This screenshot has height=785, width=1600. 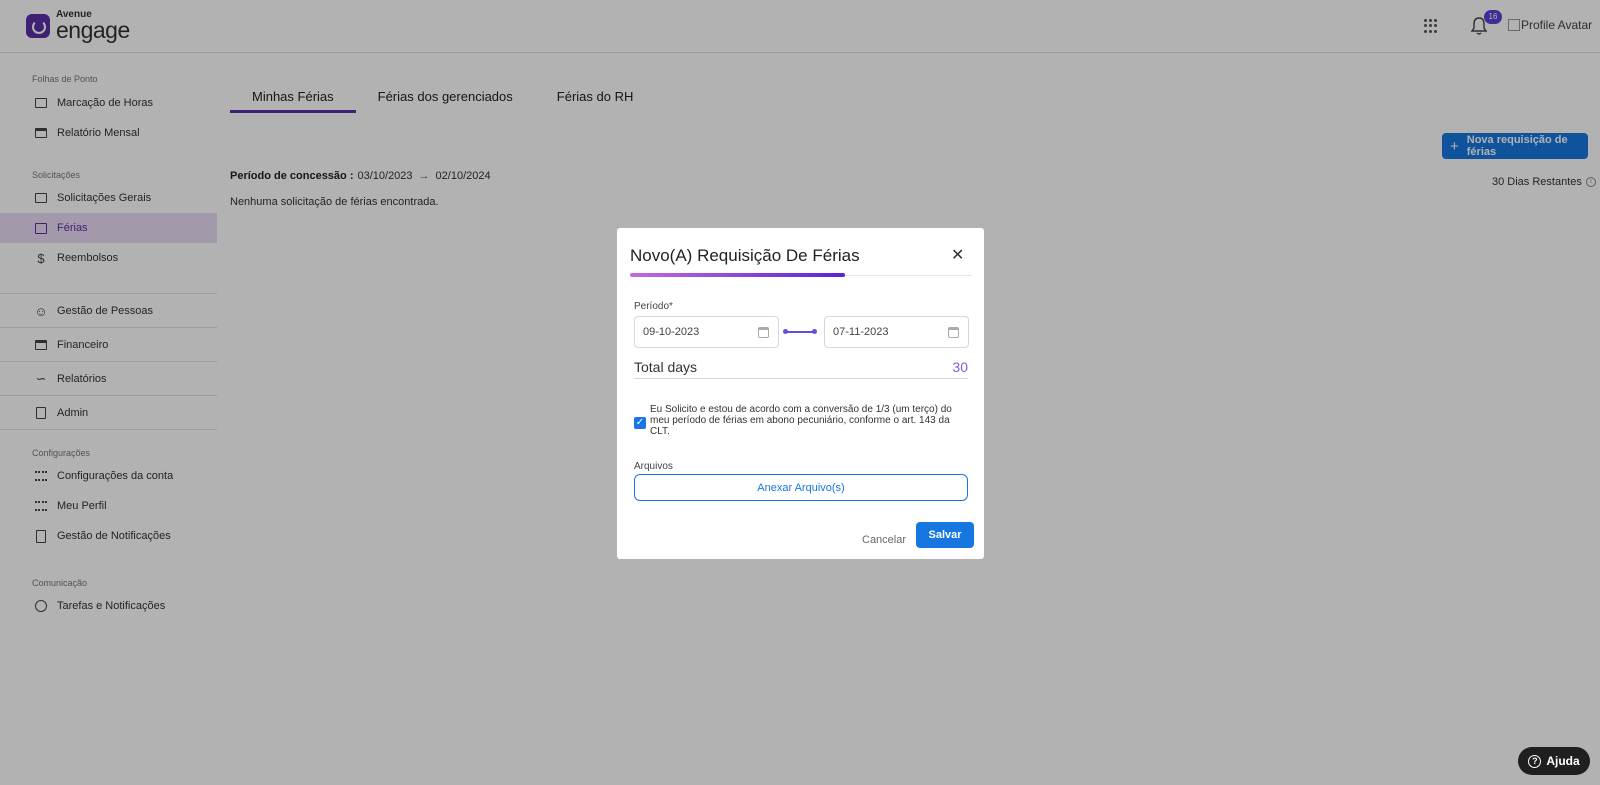 I want to click on period-field-label: Período*, so click(x=653, y=306).